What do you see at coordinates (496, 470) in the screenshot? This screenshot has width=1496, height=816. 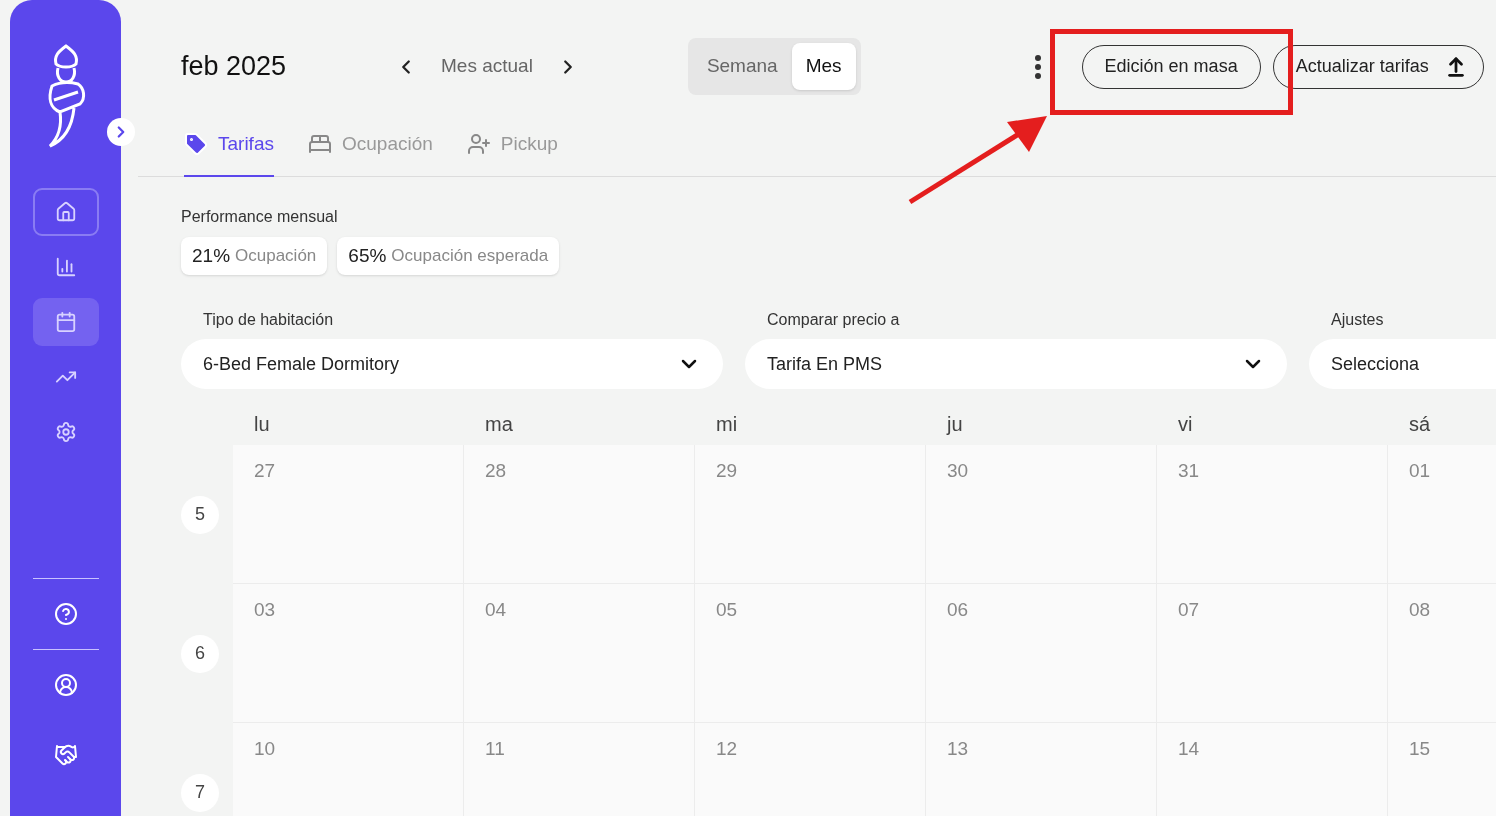 I see `day-number: 28` at bounding box center [496, 470].